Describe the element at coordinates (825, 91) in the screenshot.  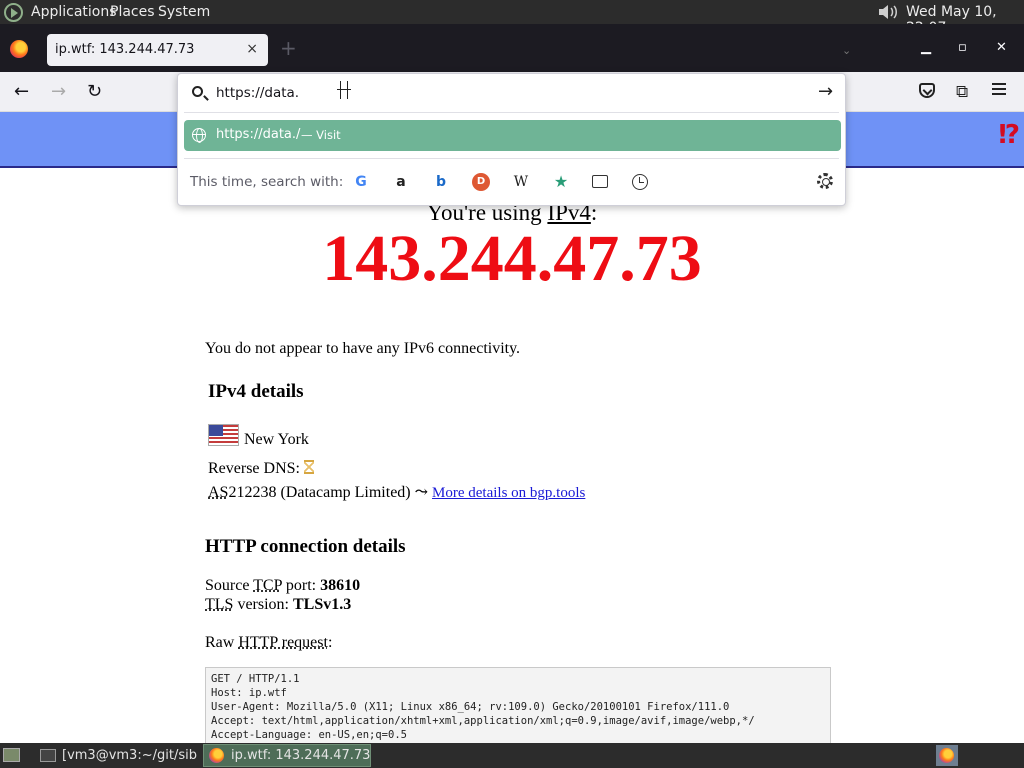
I see `go-arrow-icon: →` at that location.